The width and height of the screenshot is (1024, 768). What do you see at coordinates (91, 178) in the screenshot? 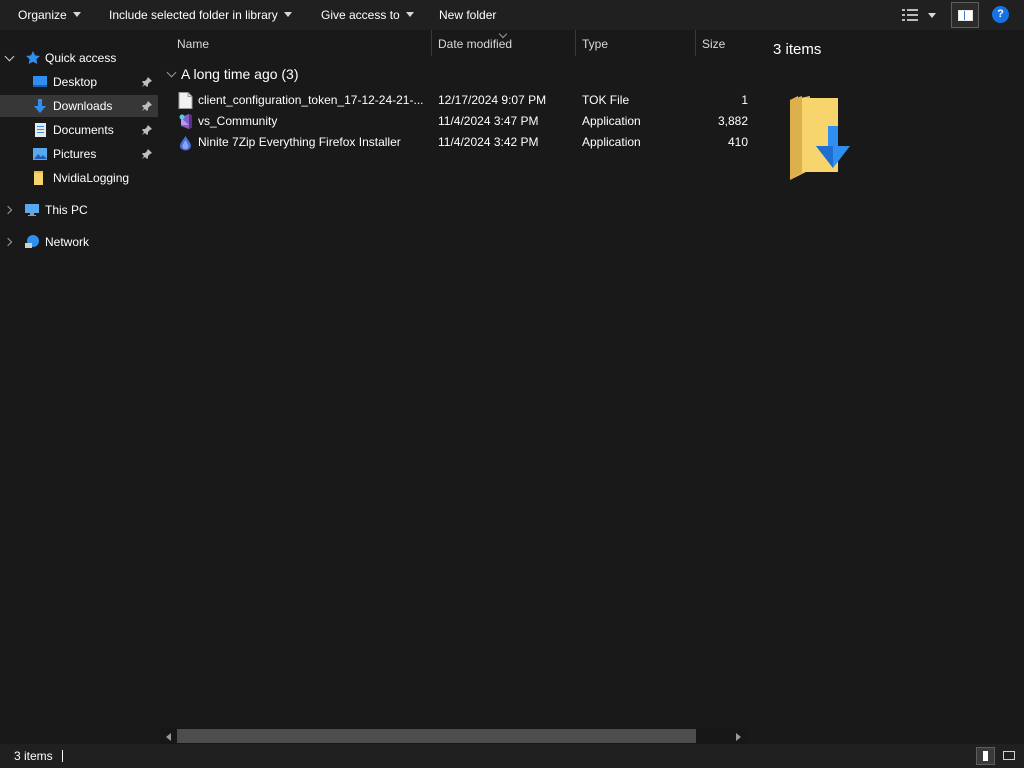
I see `nav-item-label: NvidiaLogging` at bounding box center [91, 178].